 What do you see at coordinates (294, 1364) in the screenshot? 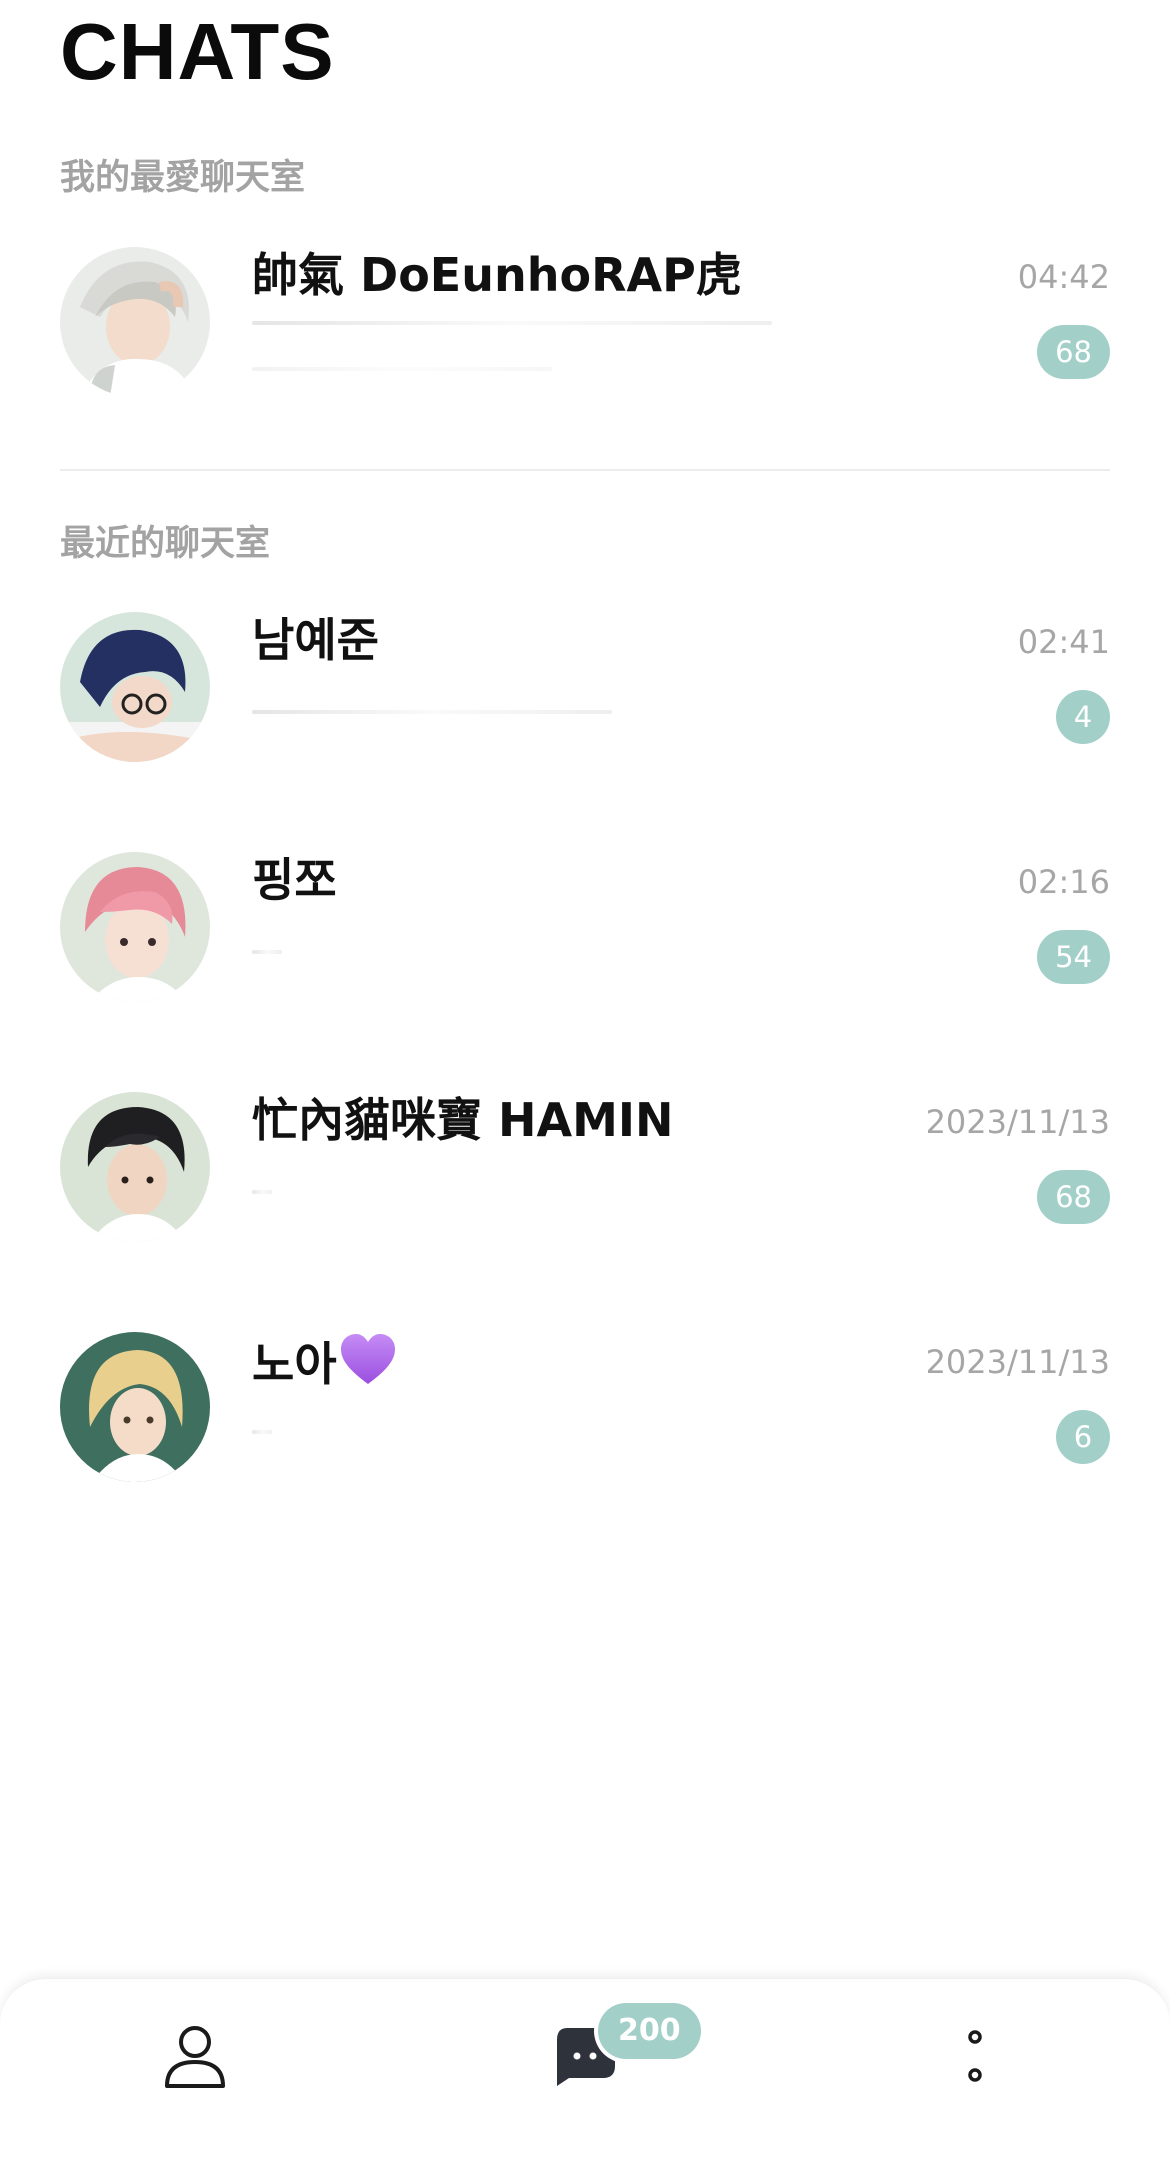
I see `chat-name-text: 노아` at bounding box center [294, 1364].